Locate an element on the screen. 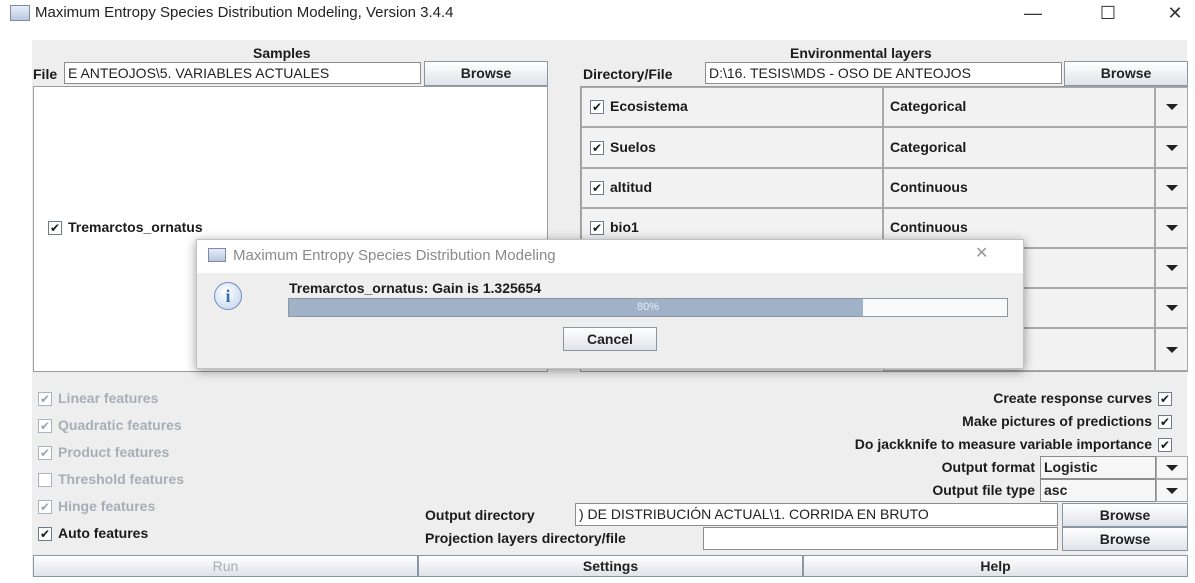  layers-directory-field: D:\16. TESIS\MDS - OSO DE ANTEOJOS is located at coordinates (883, 73).